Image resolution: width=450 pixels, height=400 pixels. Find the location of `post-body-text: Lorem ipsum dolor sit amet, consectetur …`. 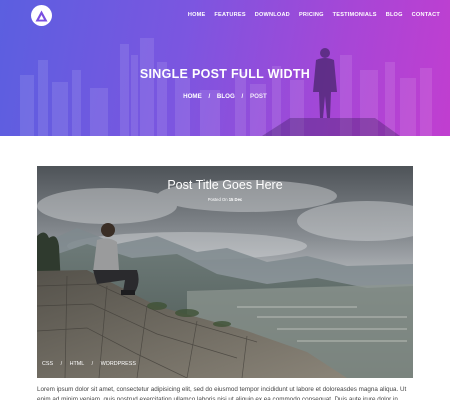

post-body-text: Lorem ipsum dolor sit amet, consectetur … is located at coordinates (222, 393).